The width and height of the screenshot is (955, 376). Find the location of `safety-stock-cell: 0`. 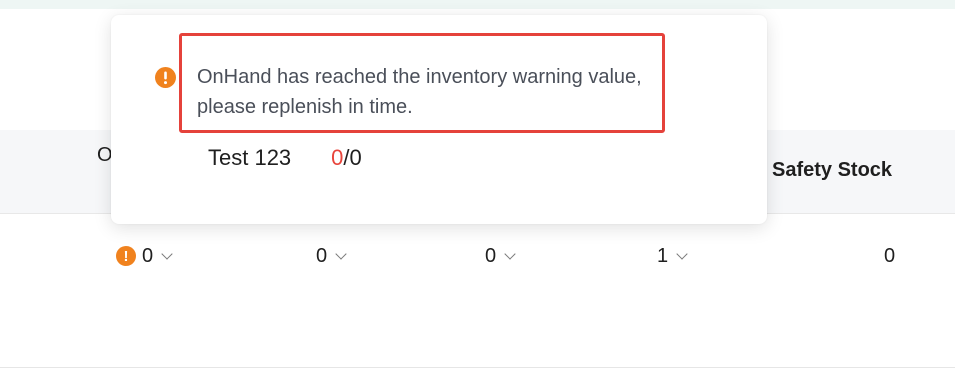

safety-stock-cell: 0 is located at coordinates (889, 256).